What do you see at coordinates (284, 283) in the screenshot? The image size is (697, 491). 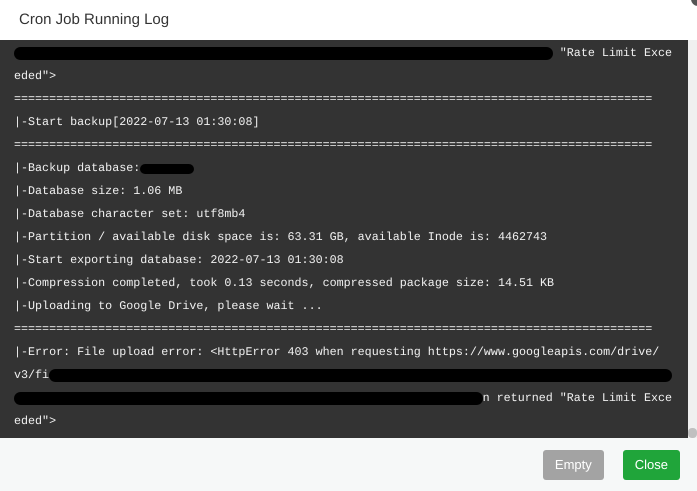 I see `log-text: |-Compression completed, took 0.13 seconds, compressed package size: 14.51 KB` at bounding box center [284, 283].